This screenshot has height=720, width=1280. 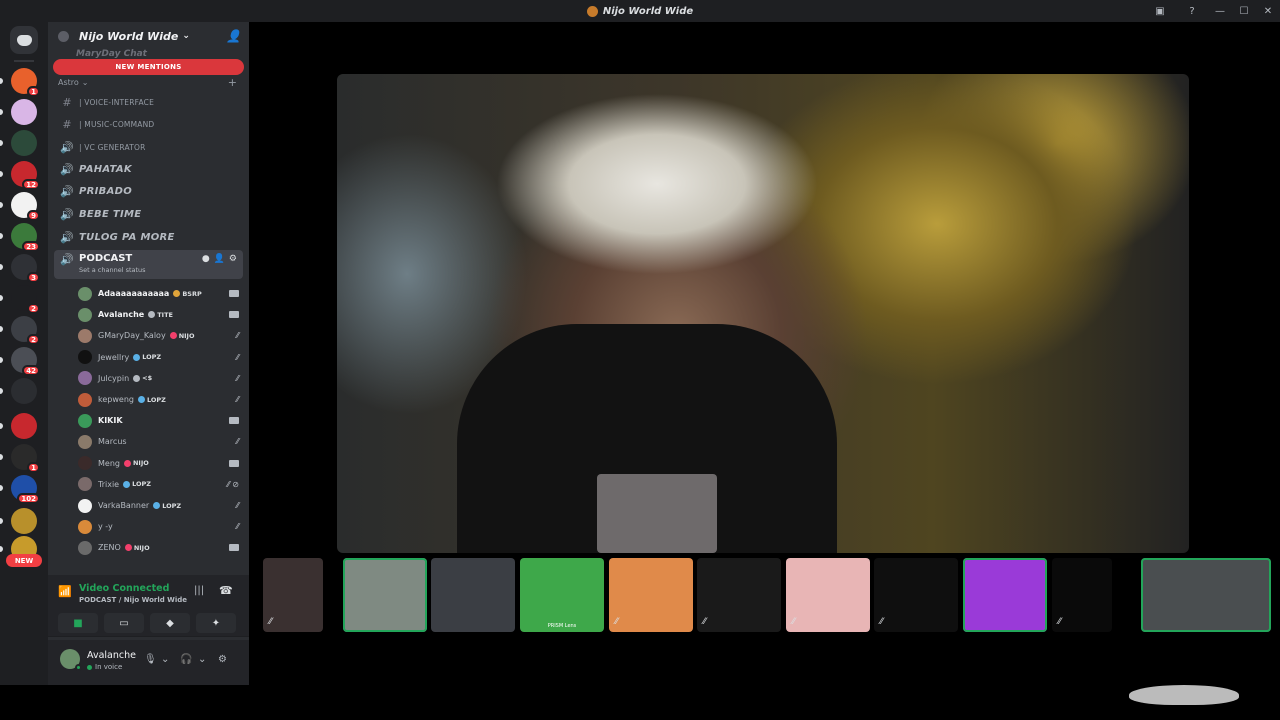 I want to click on server-icon: 9, so click(x=20, y=206).